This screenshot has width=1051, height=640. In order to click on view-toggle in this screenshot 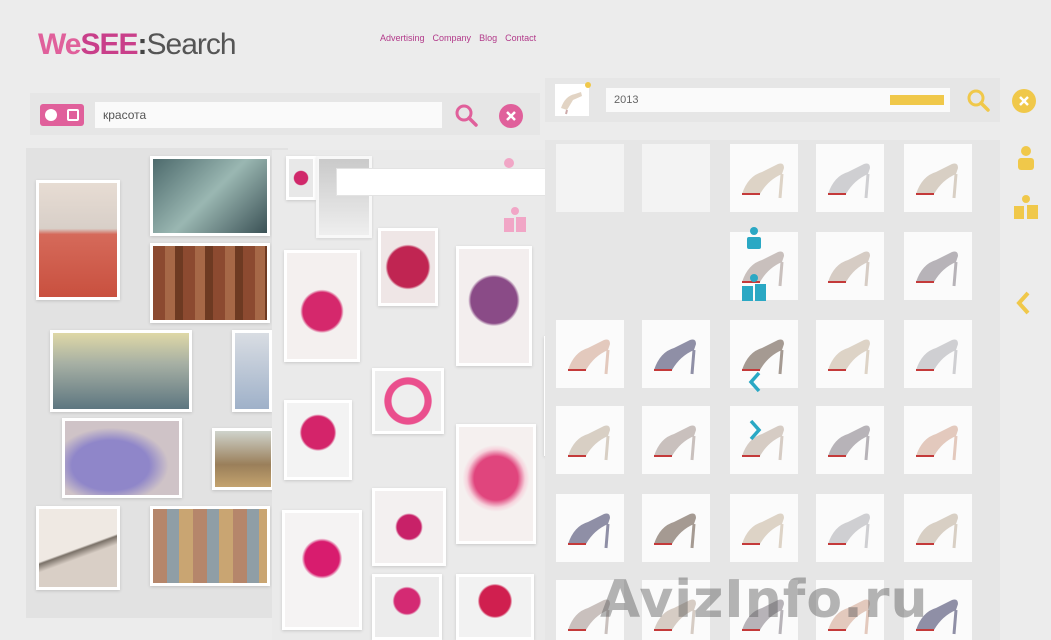, I will do `click(62, 115)`.